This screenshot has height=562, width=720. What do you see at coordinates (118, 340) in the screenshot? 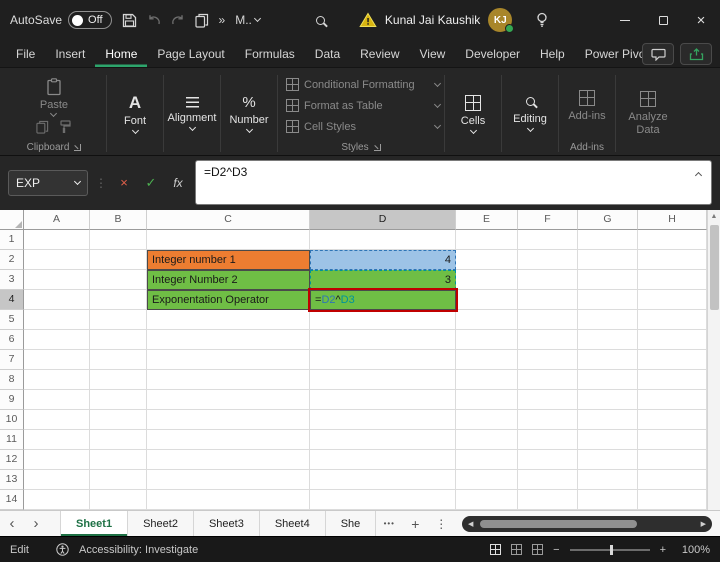
I see `cell-B6` at bounding box center [118, 340].